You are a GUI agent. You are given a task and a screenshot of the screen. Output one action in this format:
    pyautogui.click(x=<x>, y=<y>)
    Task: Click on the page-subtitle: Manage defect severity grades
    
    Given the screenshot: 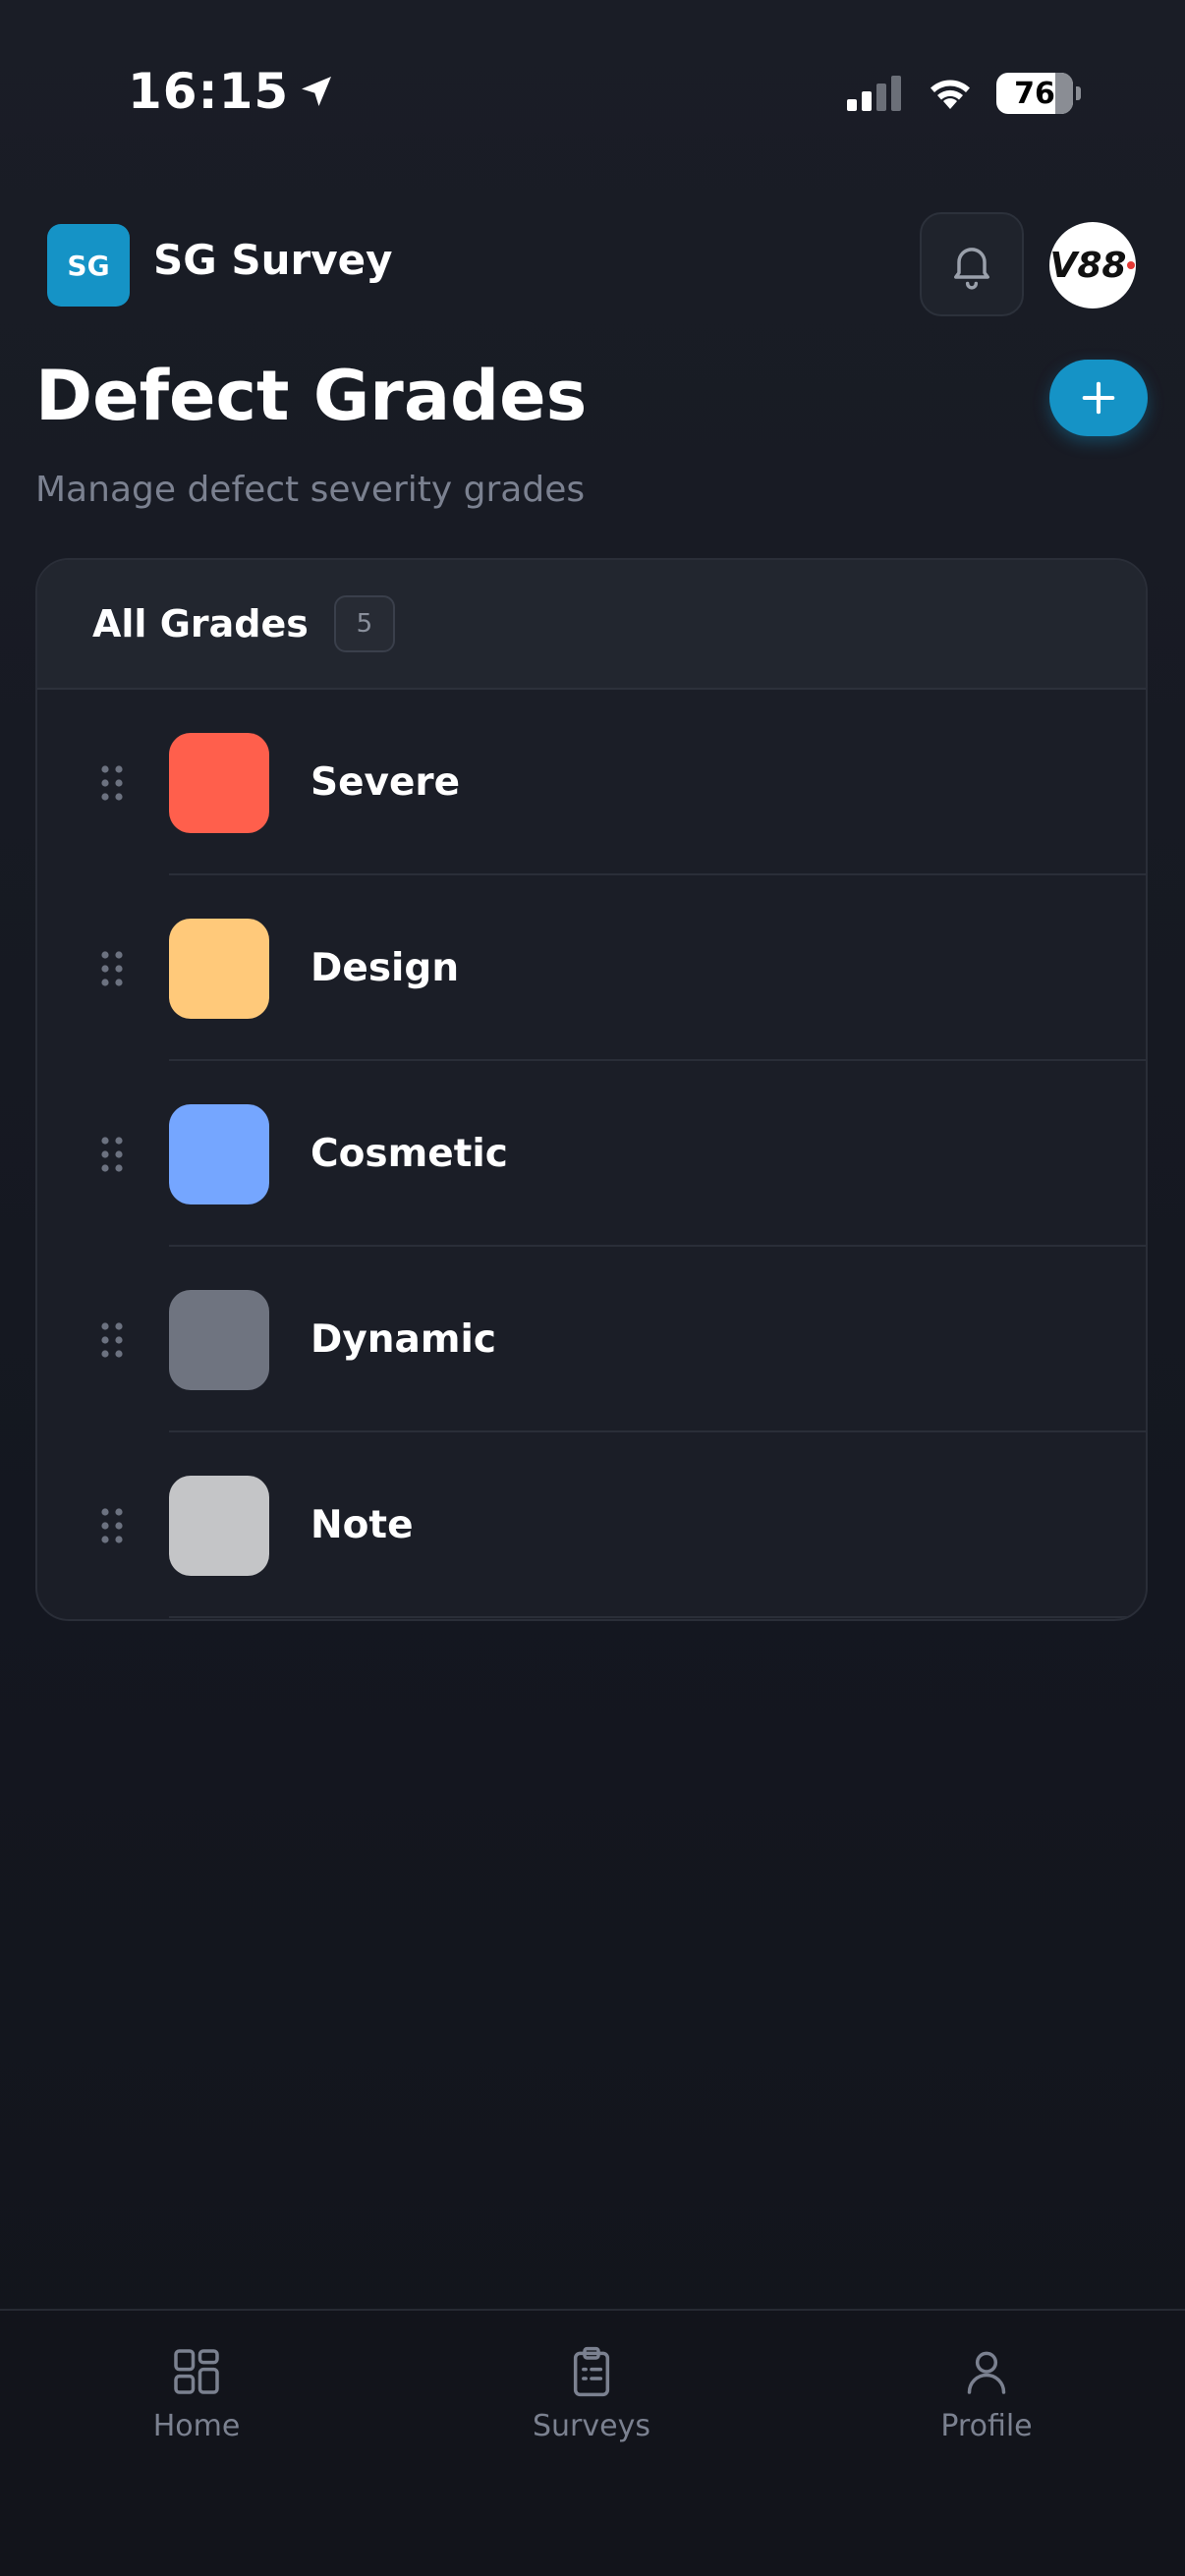 What is the action you would take?
    pyautogui.click(x=311, y=490)
    